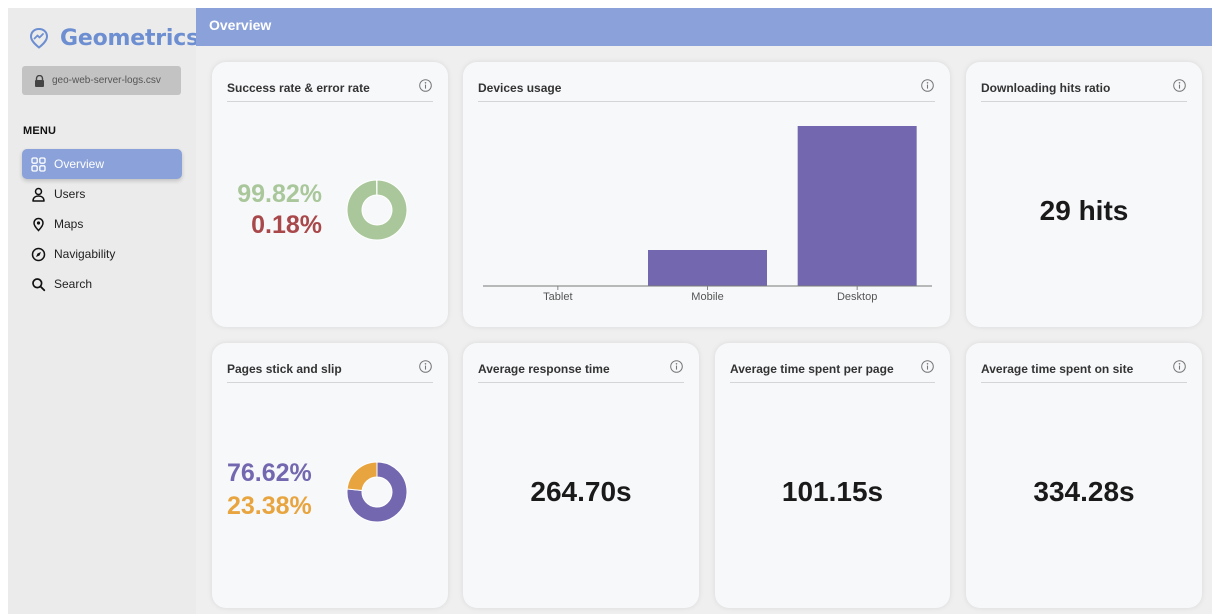 This screenshot has width=1212, height=614. I want to click on card-header: Pages stick and slip, so click(330, 371).